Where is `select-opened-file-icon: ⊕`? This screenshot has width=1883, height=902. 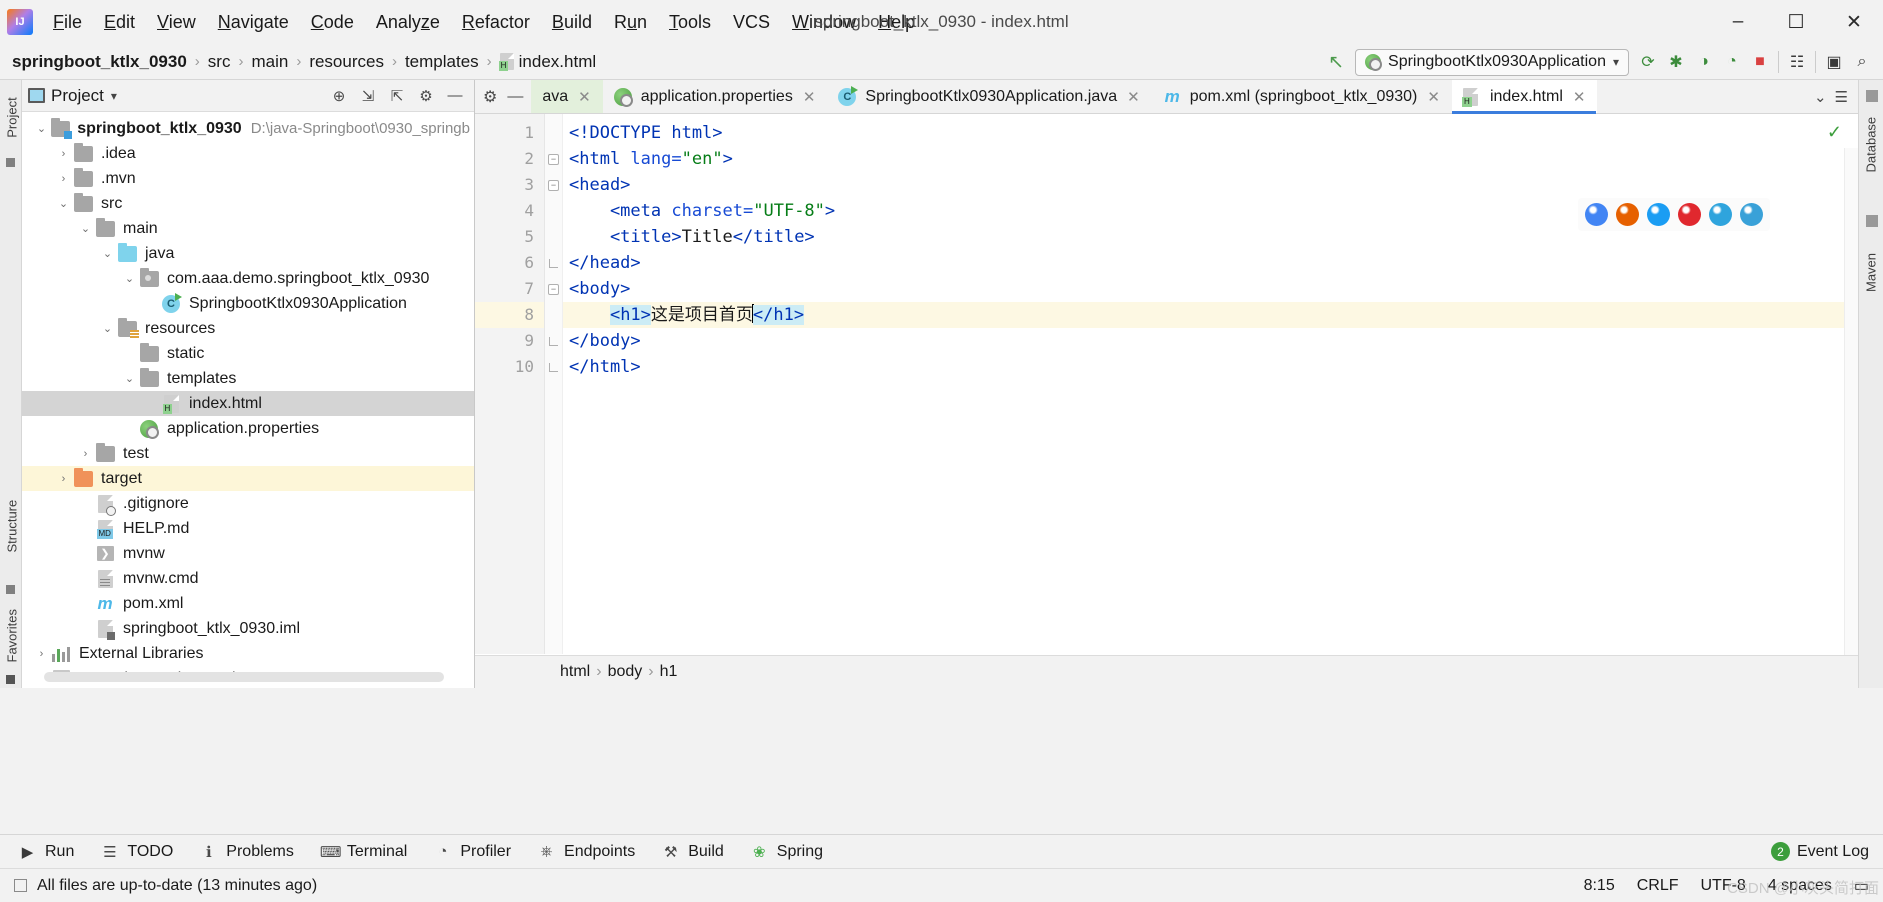 select-opened-file-icon: ⊕ is located at coordinates (339, 96).